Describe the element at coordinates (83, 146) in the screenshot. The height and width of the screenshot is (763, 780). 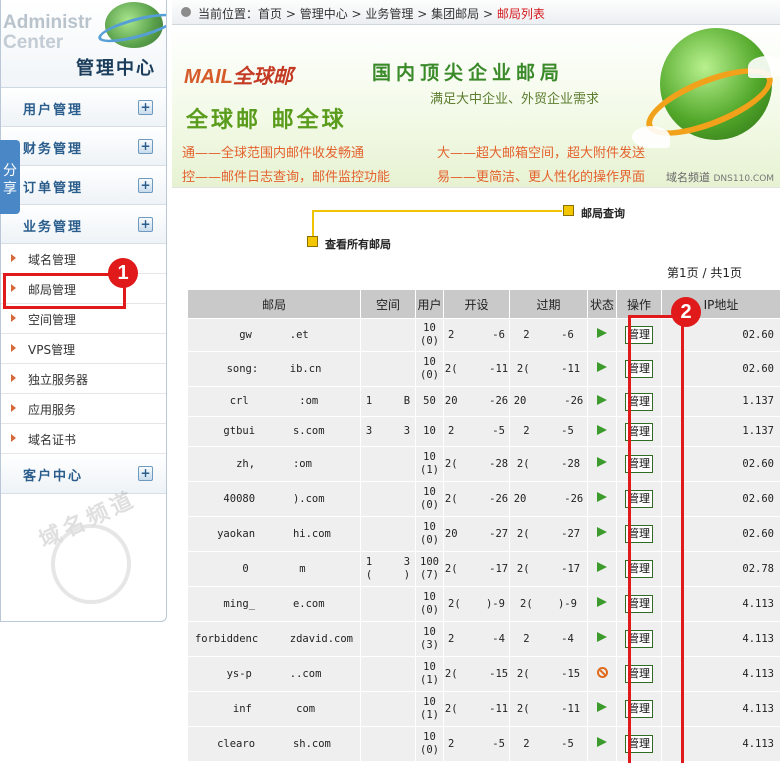
I see `section-finance-management: 财务管理 +` at that location.